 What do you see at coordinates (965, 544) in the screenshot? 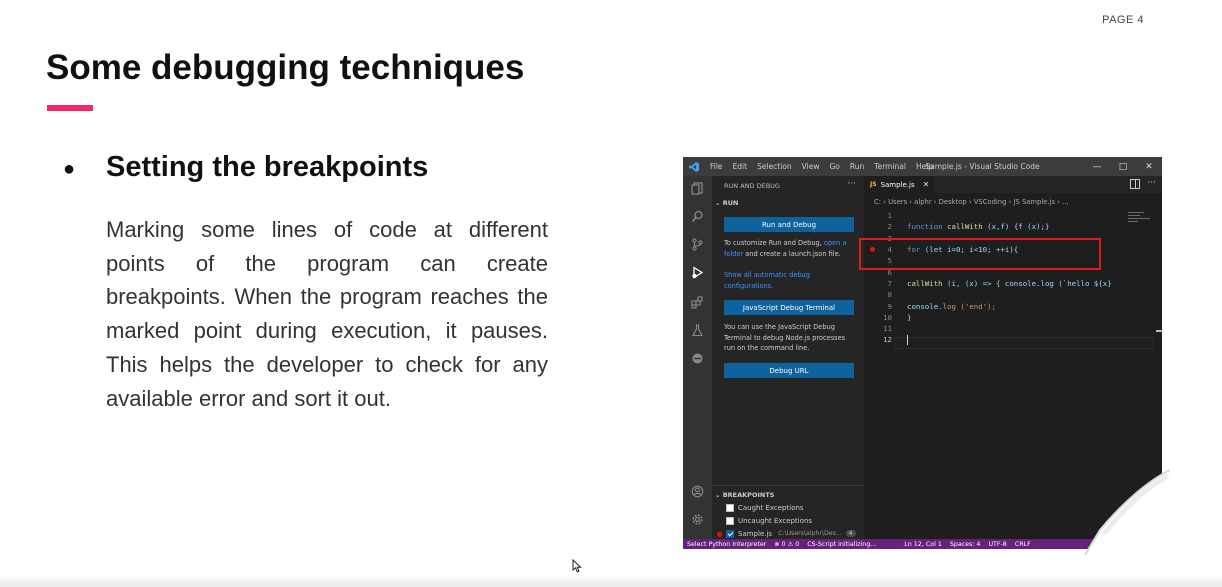
I see `status-indentation: Spaces: 4` at bounding box center [965, 544].